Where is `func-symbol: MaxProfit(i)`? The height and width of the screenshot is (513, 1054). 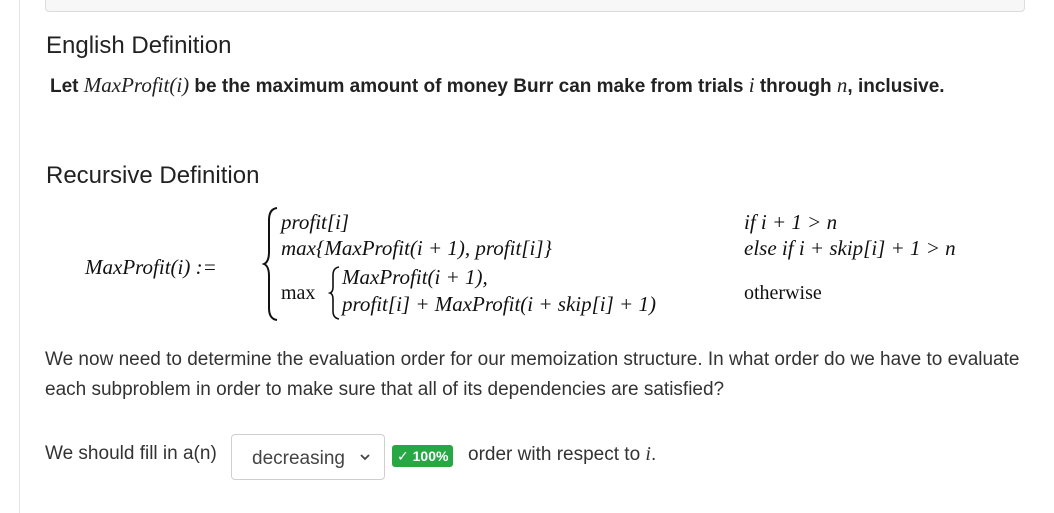 func-symbol: MaxProfit(i) is located at coordinates (136, 85).